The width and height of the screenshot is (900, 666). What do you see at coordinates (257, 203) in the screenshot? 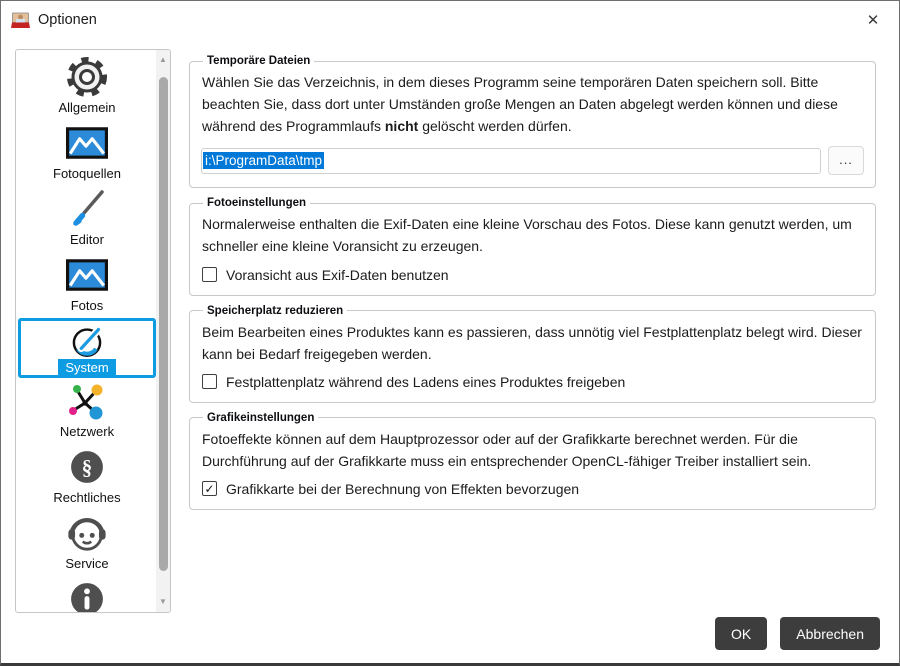
I see `group-title: Fotoeinstellungen` at bounding box center [257, 203].